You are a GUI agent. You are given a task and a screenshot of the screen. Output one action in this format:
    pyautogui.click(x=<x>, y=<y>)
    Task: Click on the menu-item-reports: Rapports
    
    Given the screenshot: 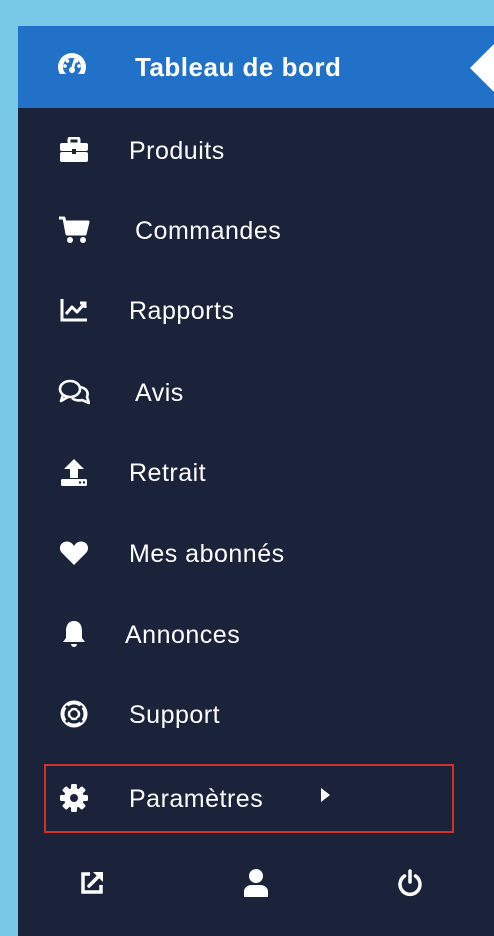 What is the action you would take?
    pyautogui.click(x=256, y=310)
    